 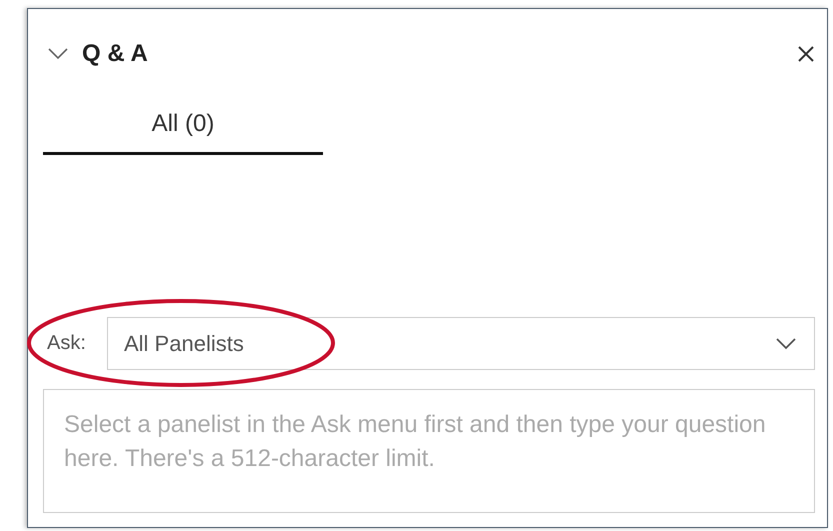 What do you see at coordinates (115, 54) in the screenshot?
I see `panel-title: Q & A` at bounding box center [115, 54].